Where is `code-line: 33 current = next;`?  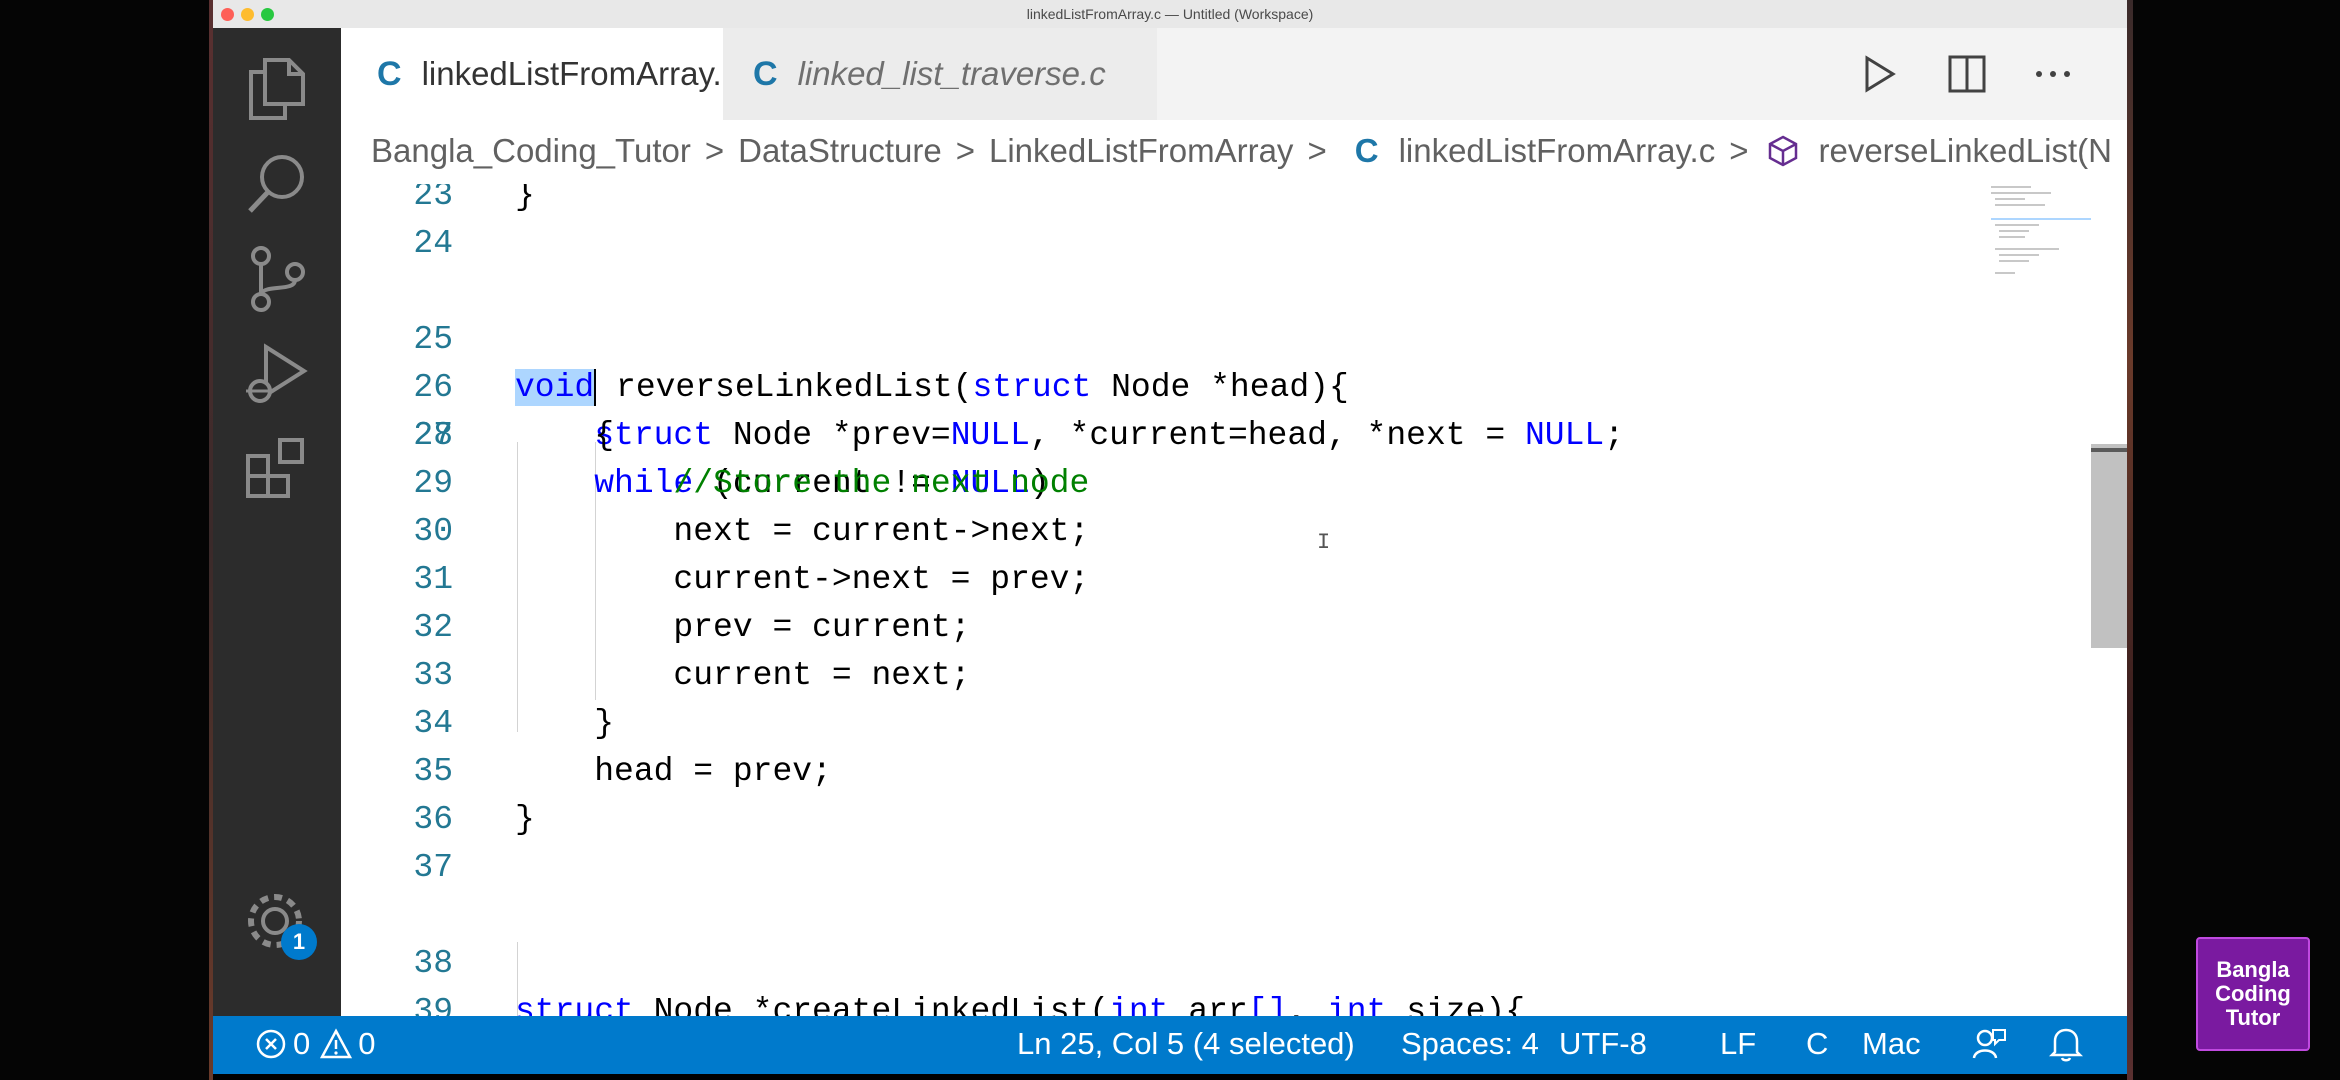 code-line: 33 current = next; is located at coordinates (692, 675).